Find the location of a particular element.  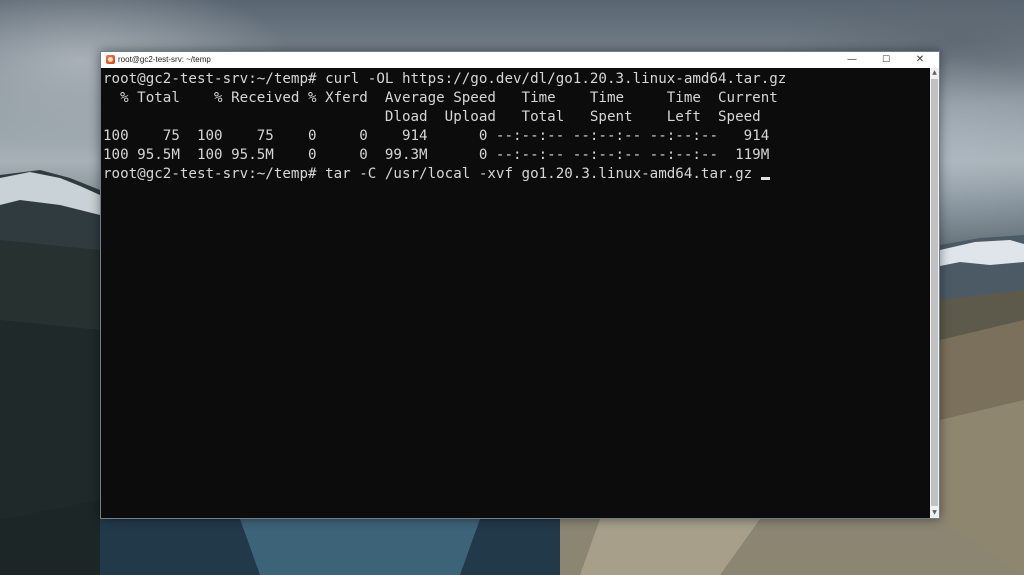

scroll-thumb is located at coordinates (934, 292).